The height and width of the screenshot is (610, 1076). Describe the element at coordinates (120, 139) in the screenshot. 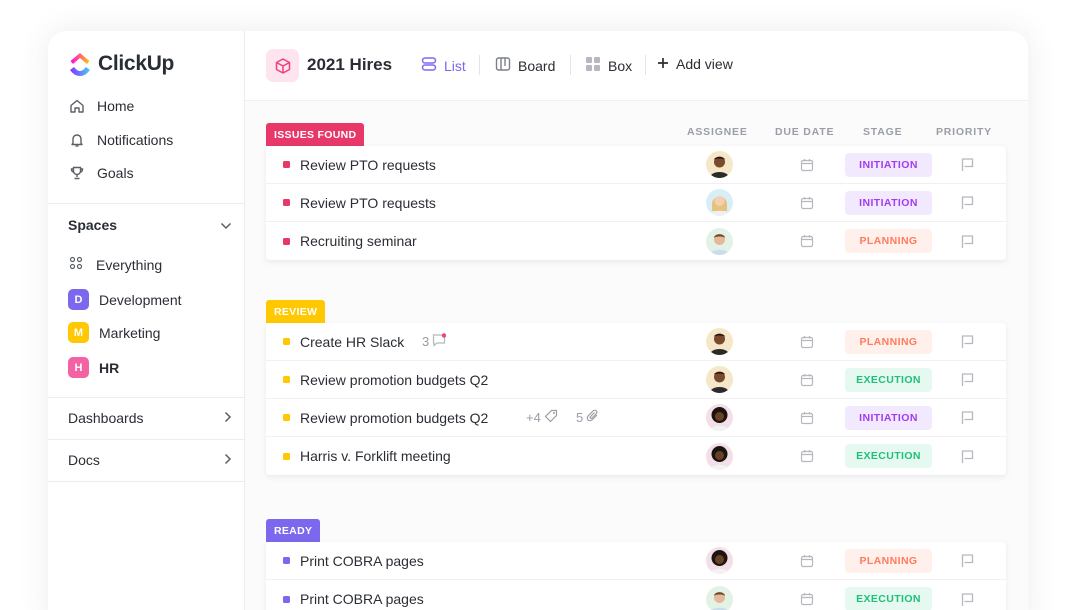

I see `nav-item-notifications: Notifications` at that location.